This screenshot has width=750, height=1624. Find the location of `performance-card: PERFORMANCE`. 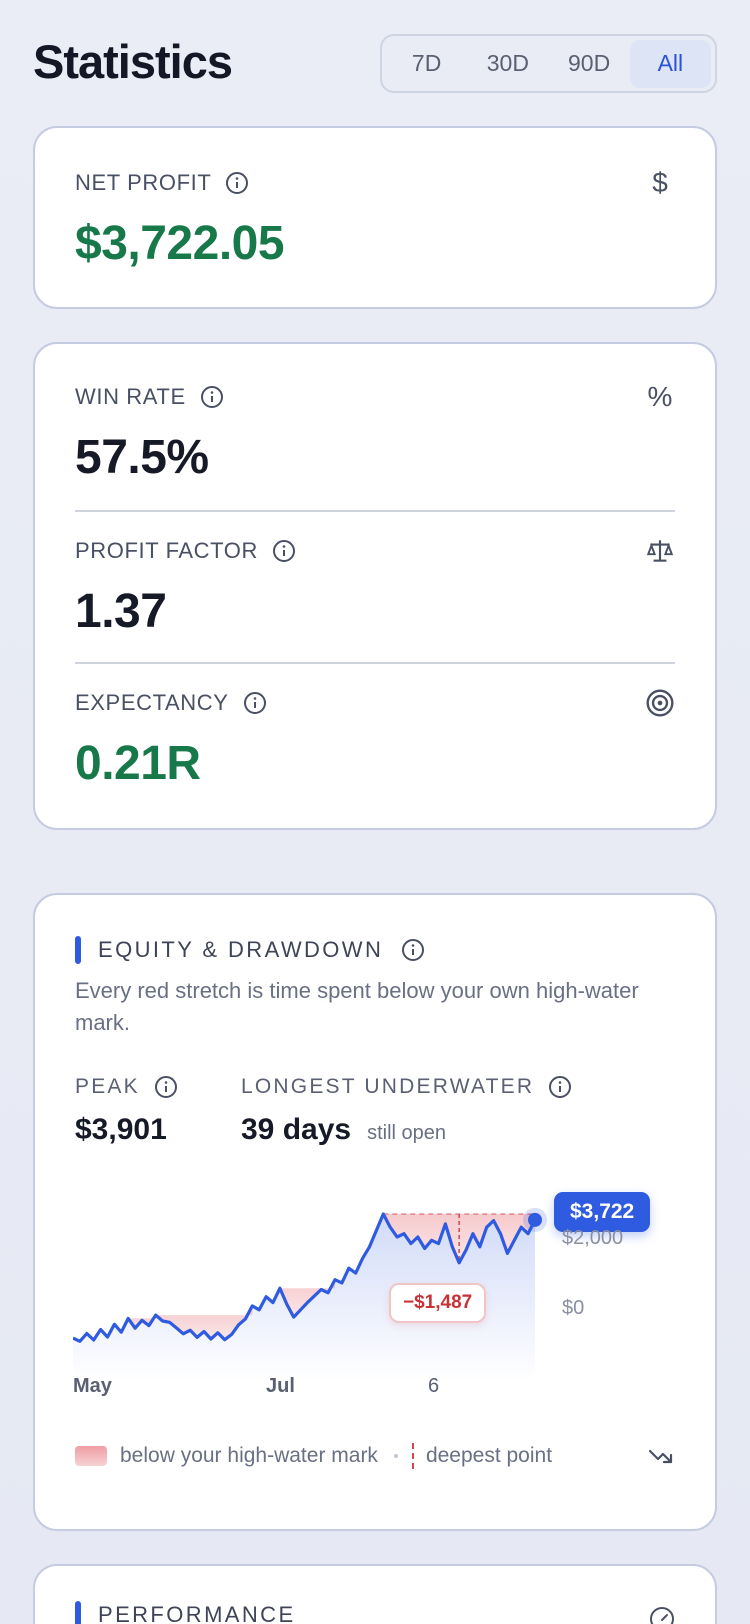

performance-card: PERFORMANCE is located at coordinates (375, 1594).